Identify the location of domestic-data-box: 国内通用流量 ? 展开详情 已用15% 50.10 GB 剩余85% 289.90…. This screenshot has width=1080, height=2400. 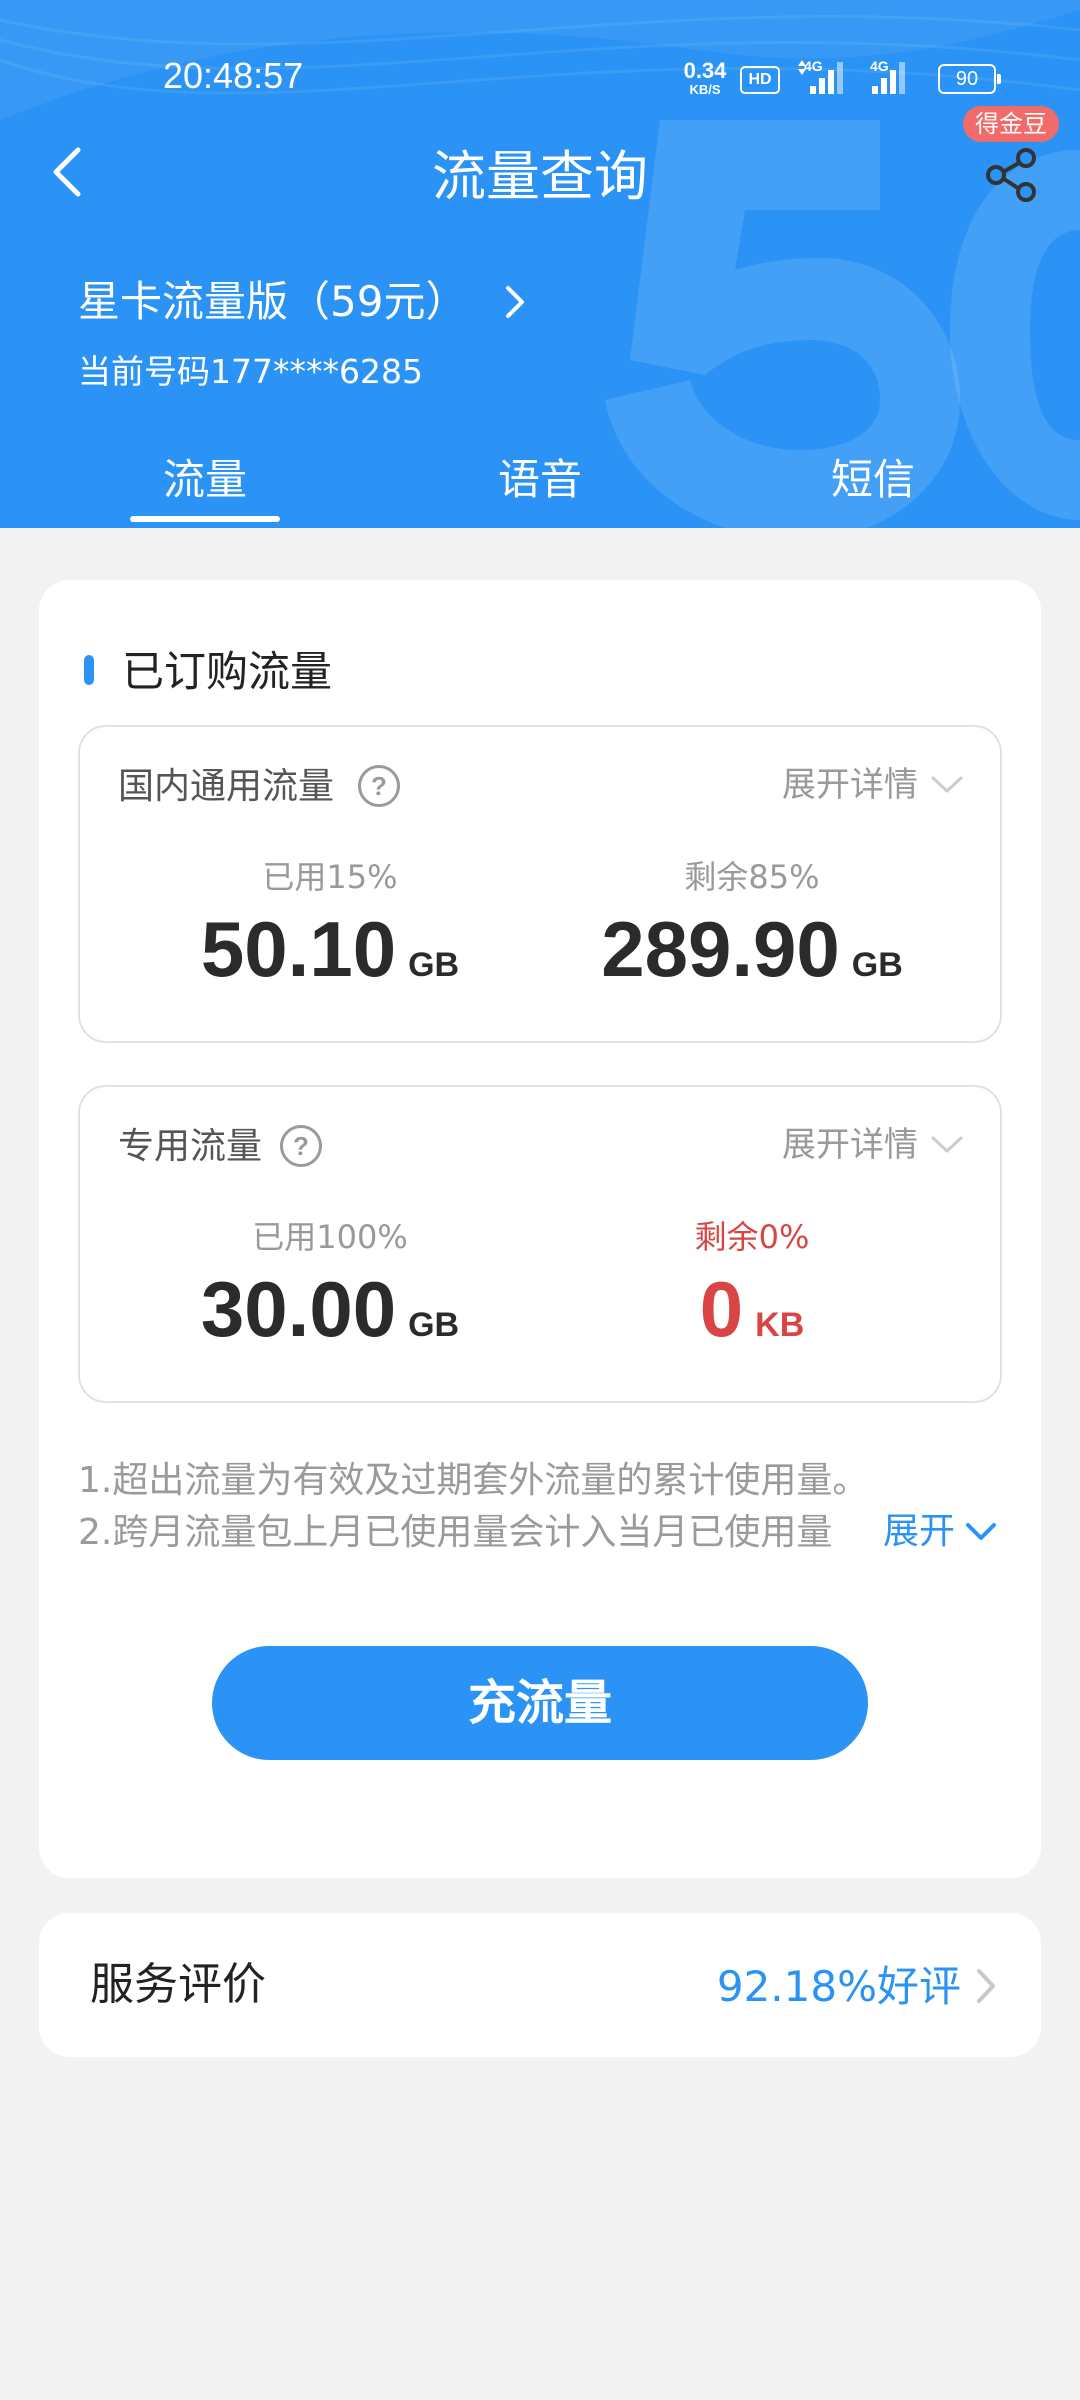
(540, 884).